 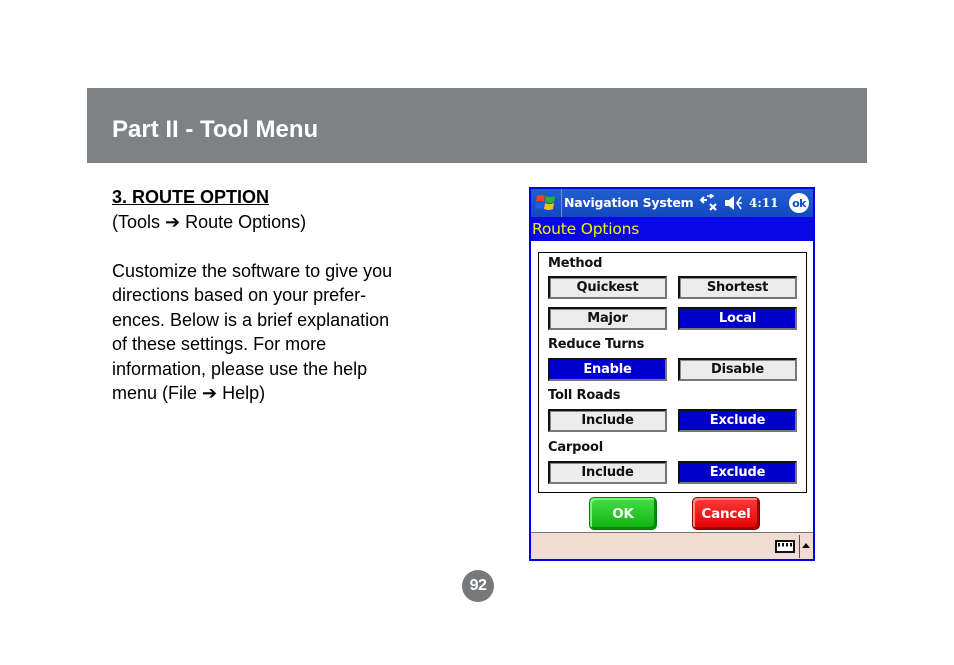 I want to click on window-title: Navigation System, so click(x=629, y=202).